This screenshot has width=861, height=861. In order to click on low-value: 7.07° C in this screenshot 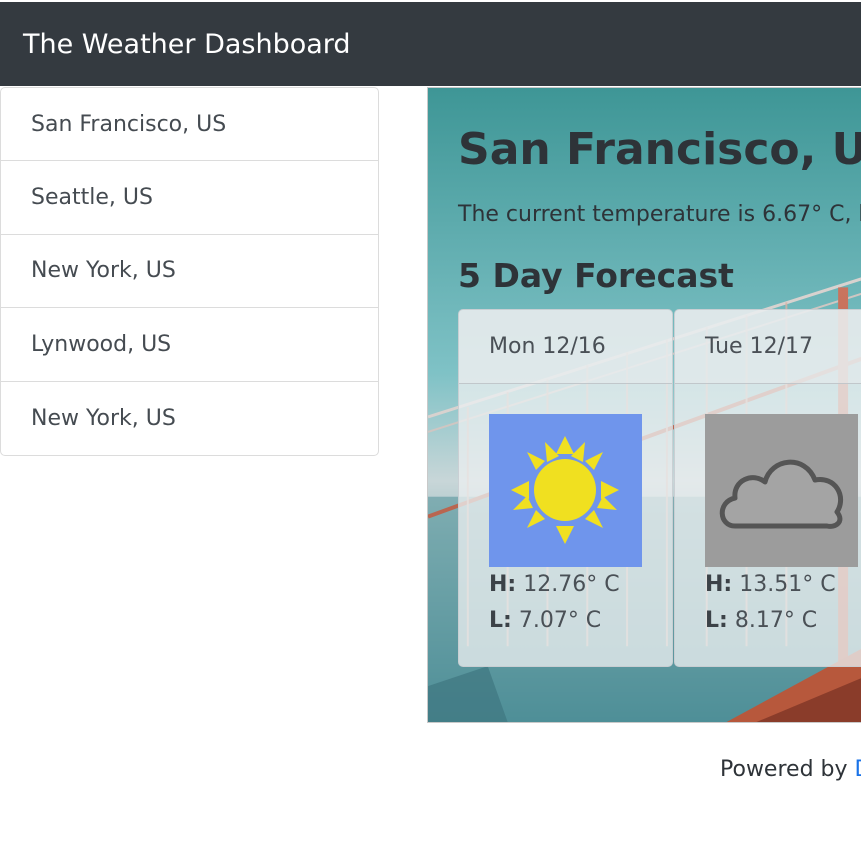, I will do `click(560, 620)`.